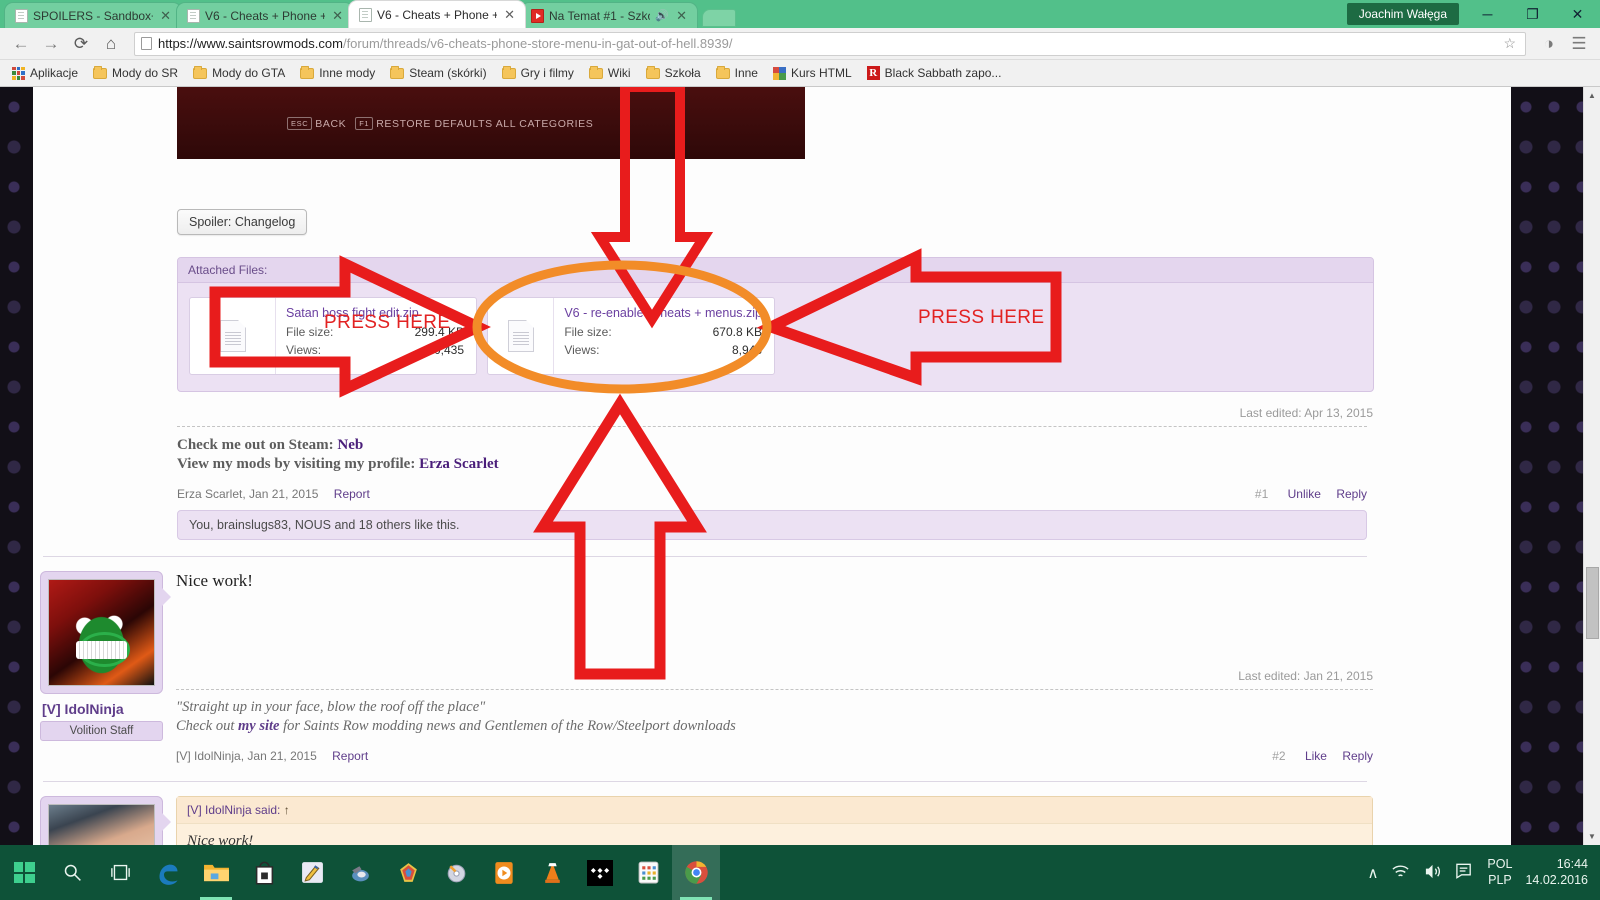 Image resolution: width=1600 pixels, height=900 pixels. Describe the element at coordinates (350, 756) in the screenshot. I see `post2-report-link: Report` at that location.